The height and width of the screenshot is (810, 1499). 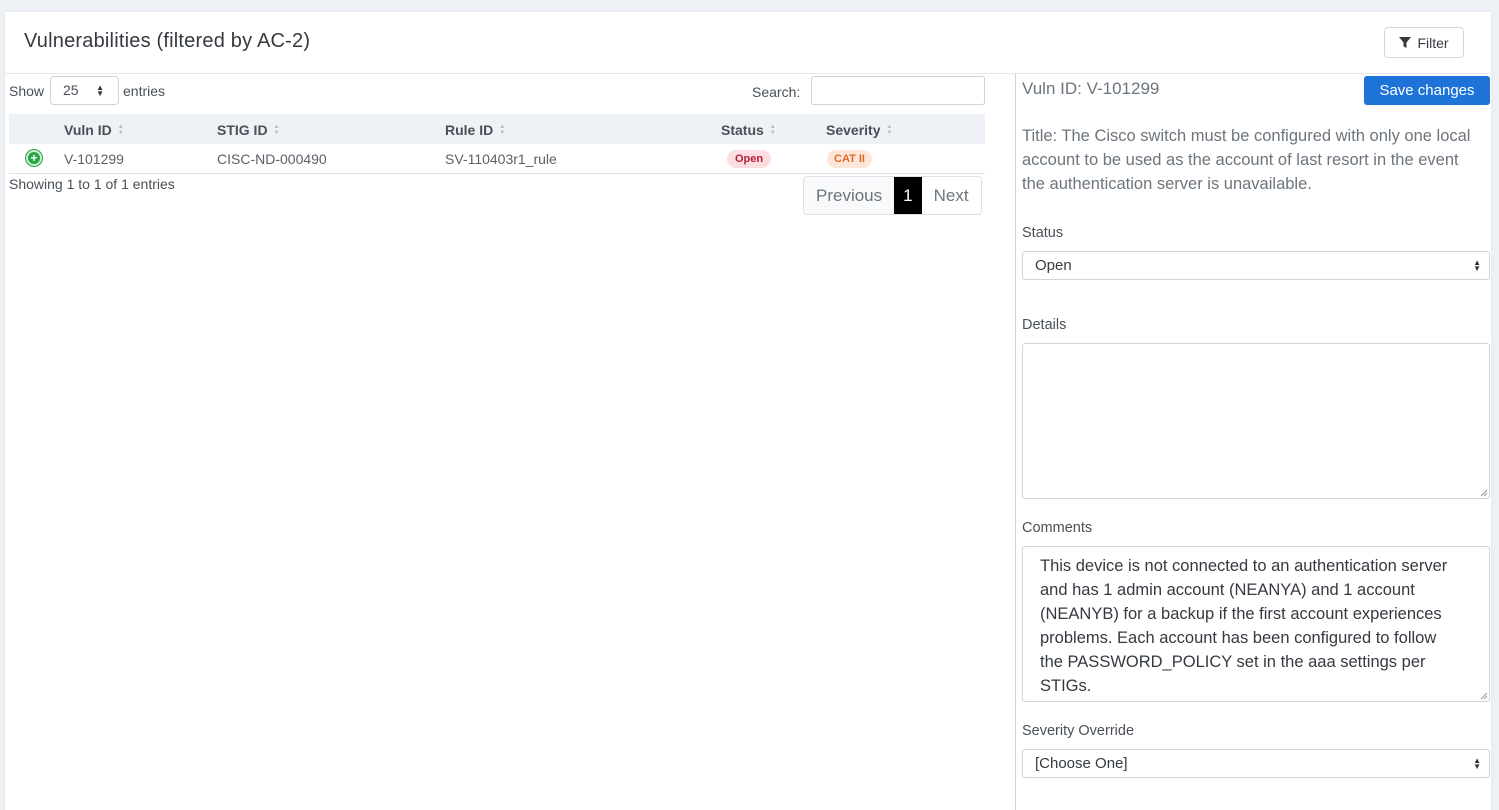 What do you see at coordinates (898, 90) in the screenshot?
I see `search-input` at bounding box center [898, 90].